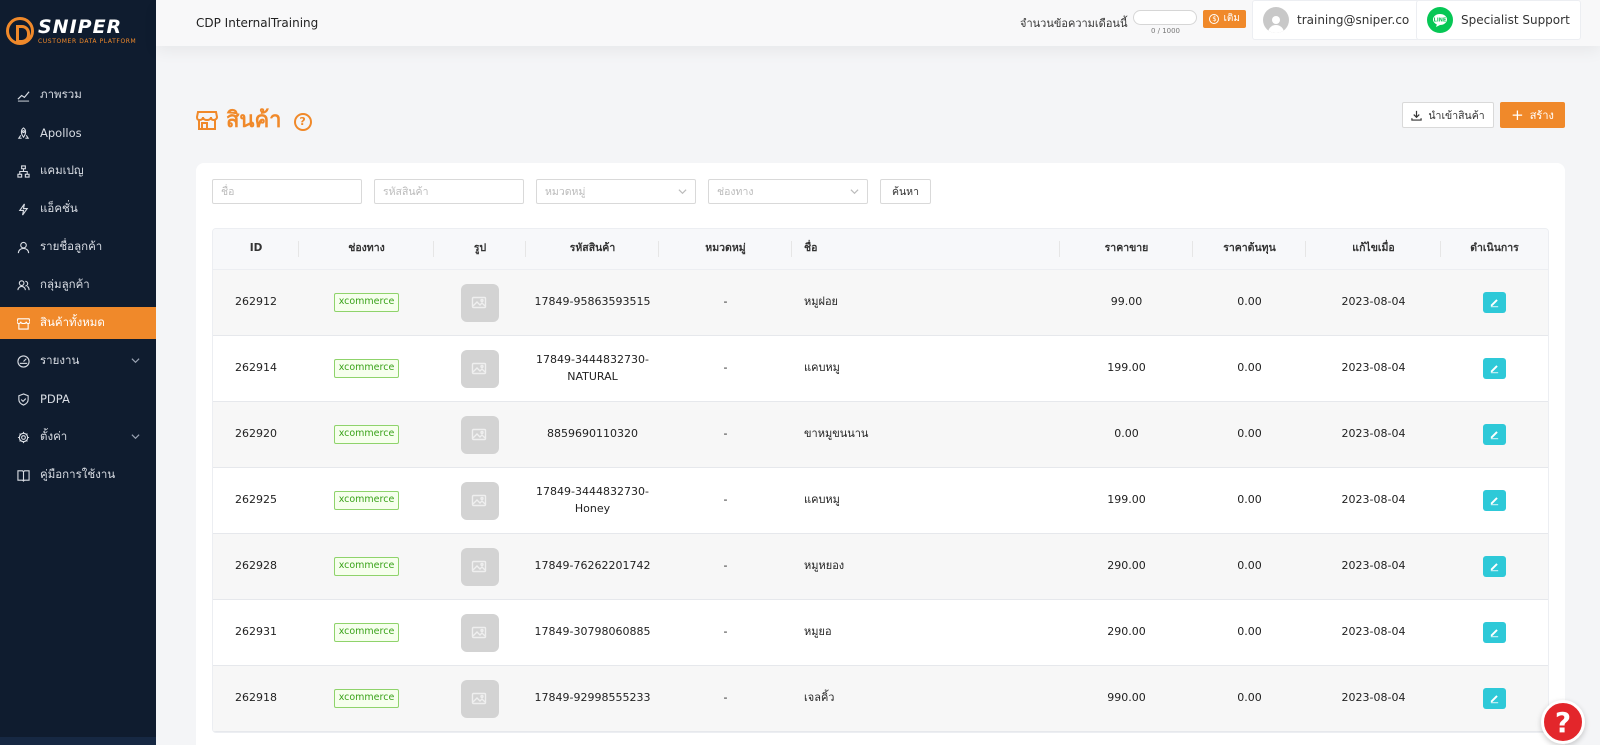 The width and height of the screenshot is (1600, 745). I want to click on cell-name: หมูยอ, so click(818, 632).